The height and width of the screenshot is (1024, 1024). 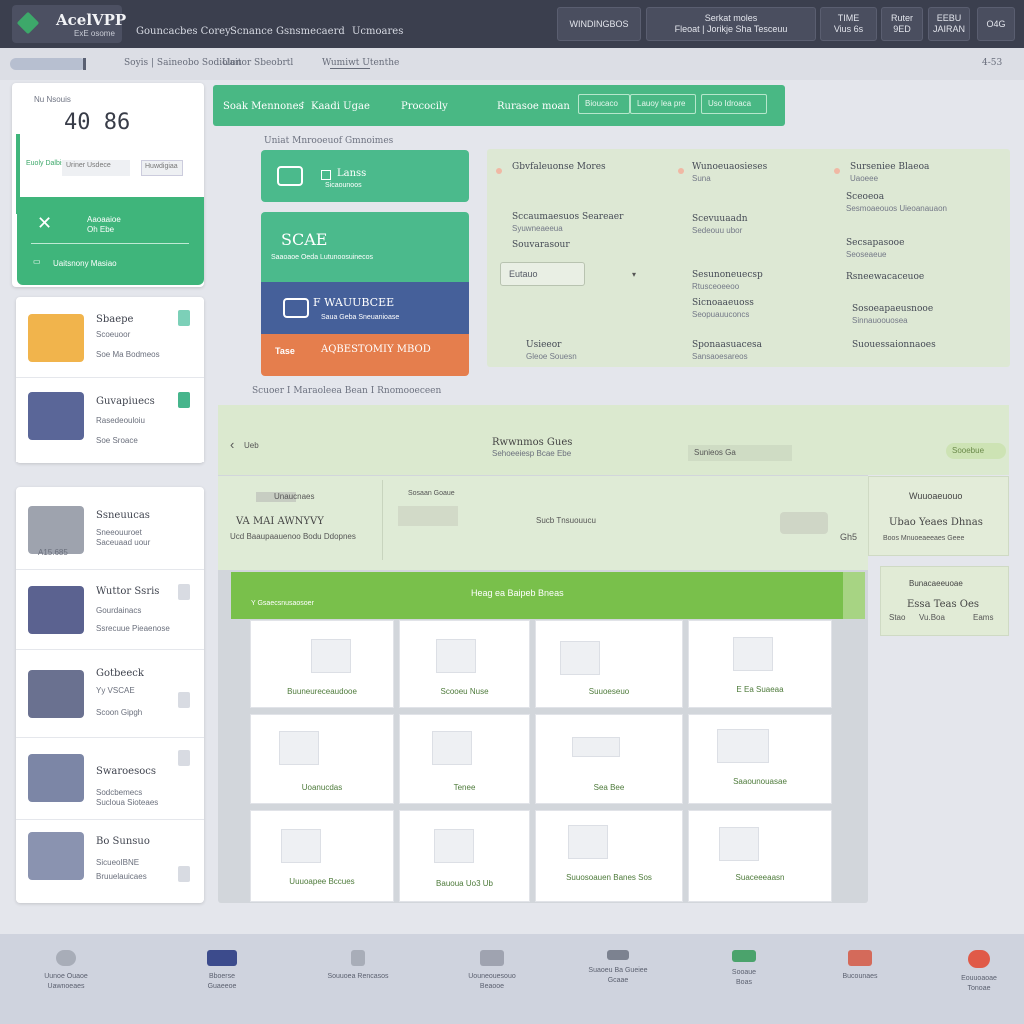 I want to click on dock-label-2: Gcaae, so click(x=618, y=980).